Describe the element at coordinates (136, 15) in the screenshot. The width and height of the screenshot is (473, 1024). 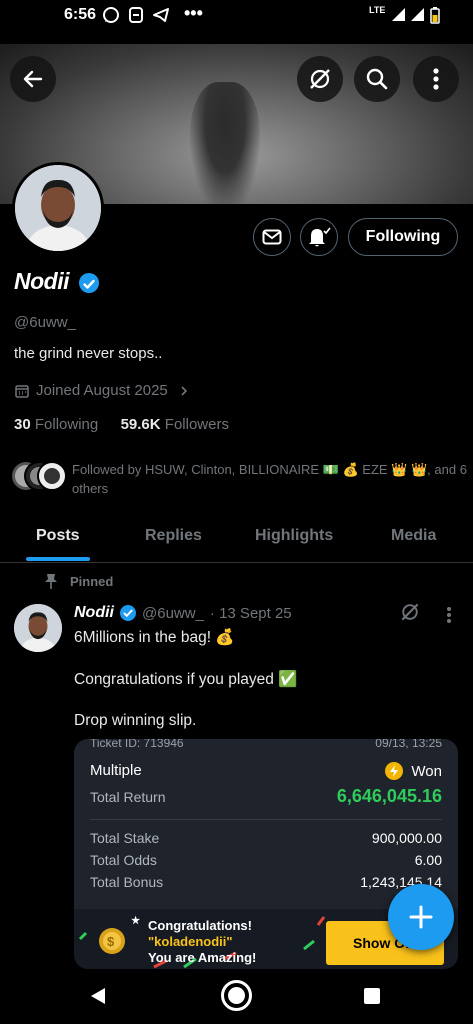
I see `app-icon` at that location.